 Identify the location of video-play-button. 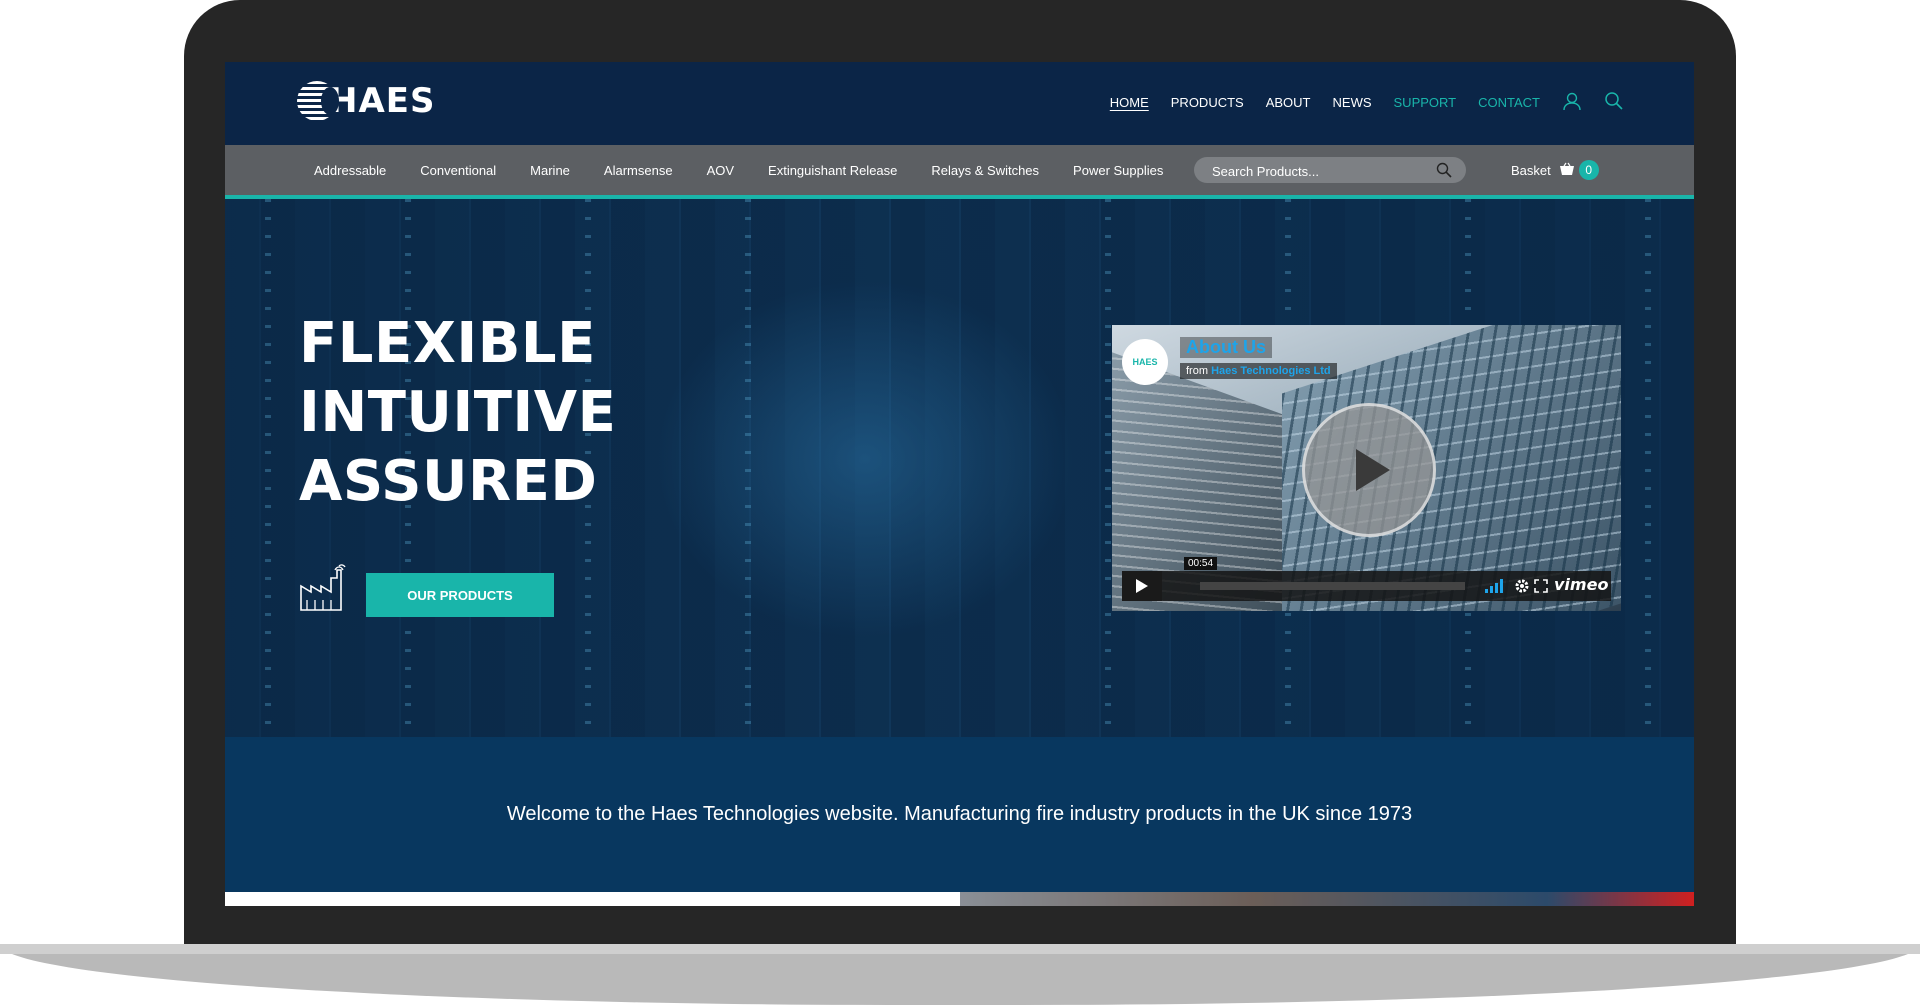
(1369, 470).